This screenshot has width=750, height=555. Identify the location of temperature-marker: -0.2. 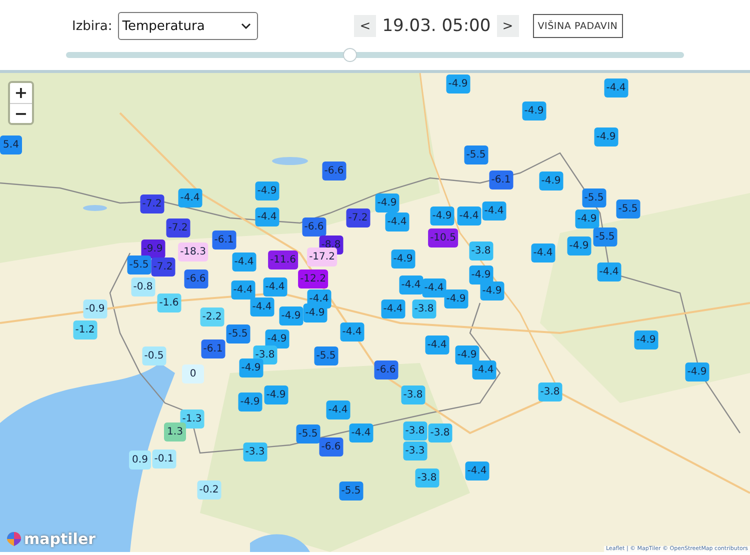
(209, 490).